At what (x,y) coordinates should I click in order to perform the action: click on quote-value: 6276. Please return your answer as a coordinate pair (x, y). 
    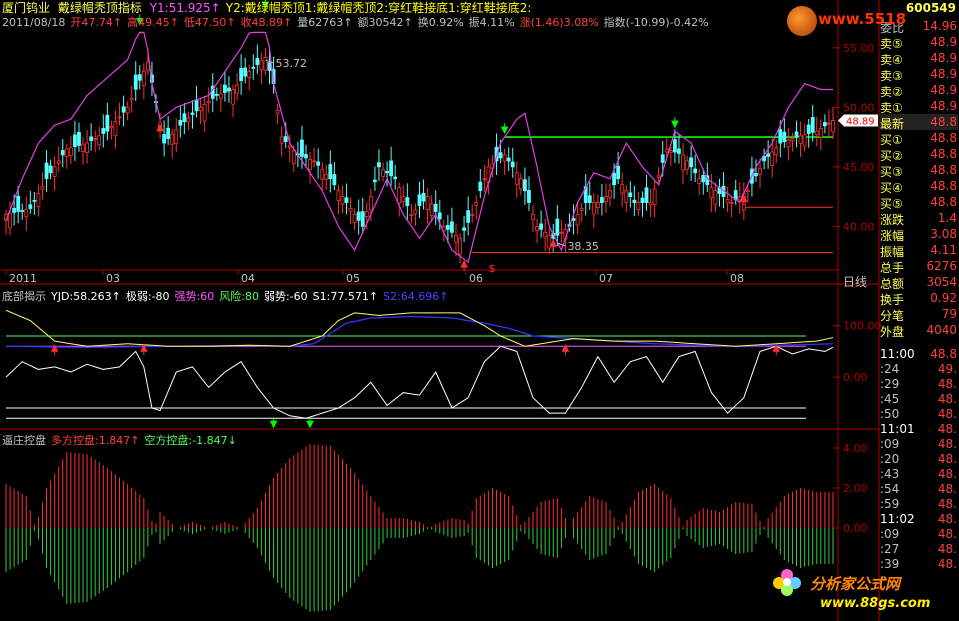
    Looking at the image, I should click on (941, 266).